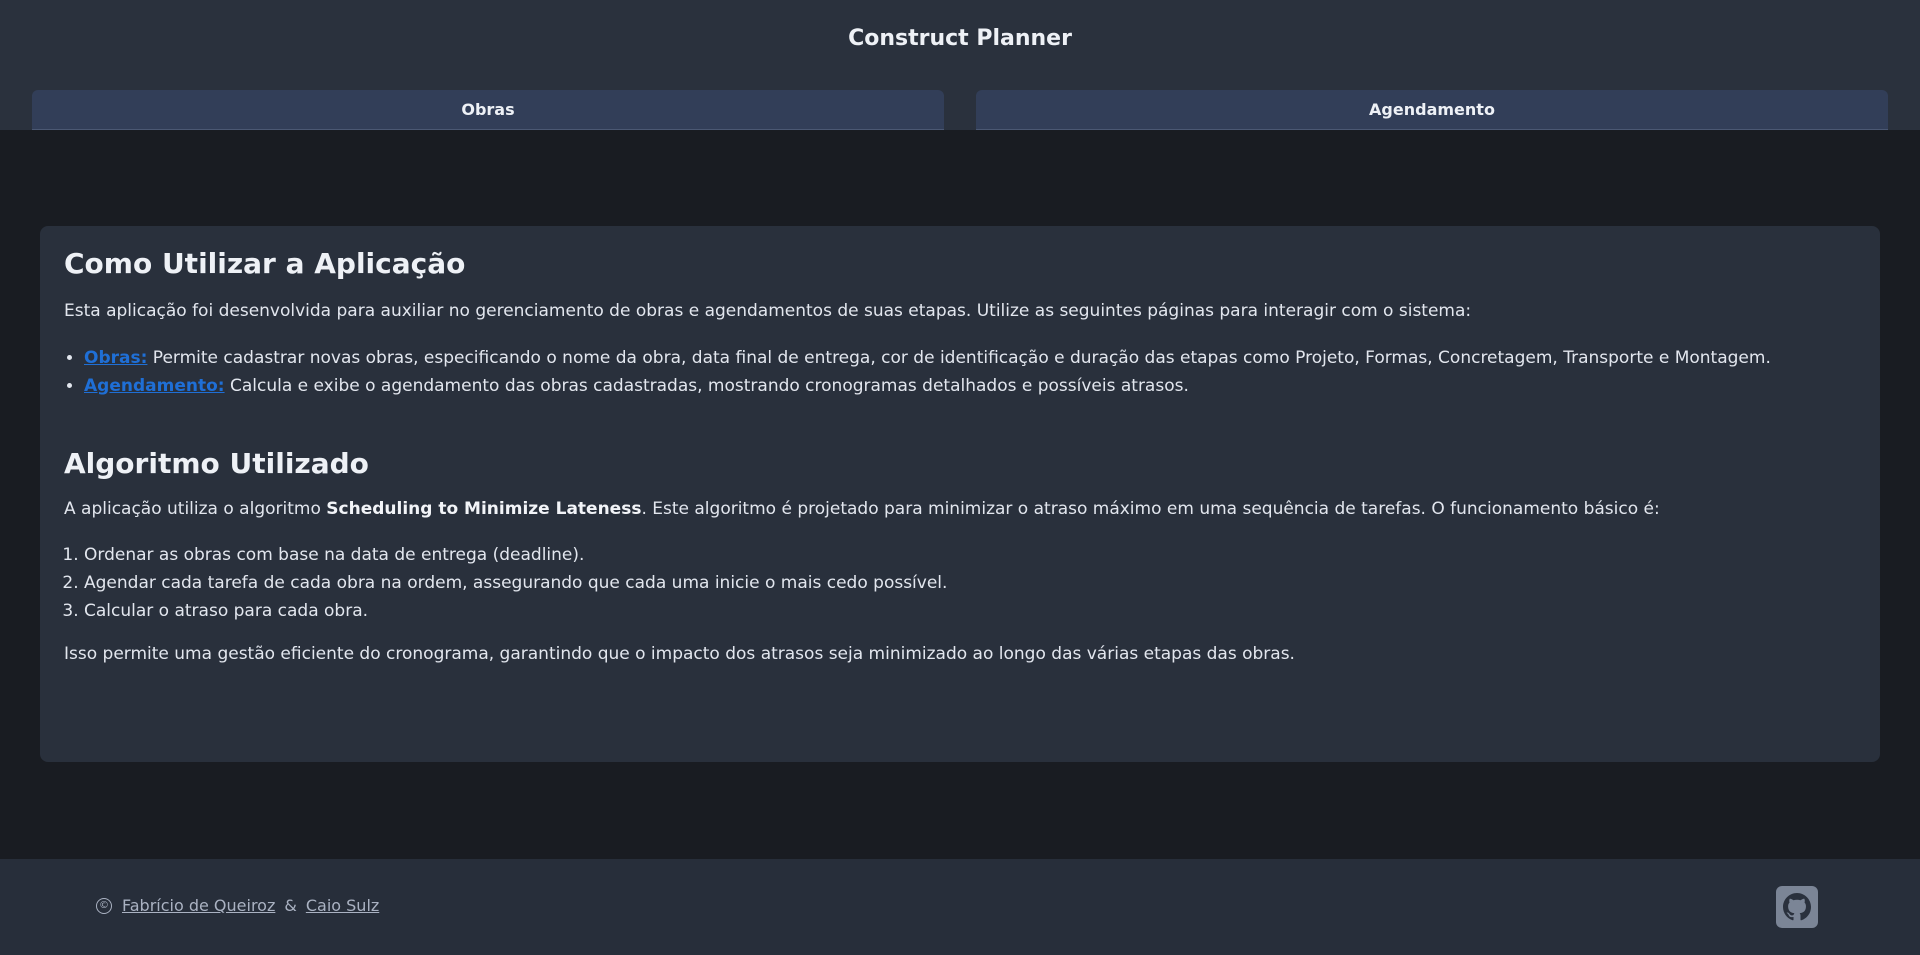 The width and height of the screenshot is (1920, 955). What do you see at coordinates (1432, 110) in the screenshot?
I see `tab-agendamento: Agendamento` at bounding box center [1432, 110].